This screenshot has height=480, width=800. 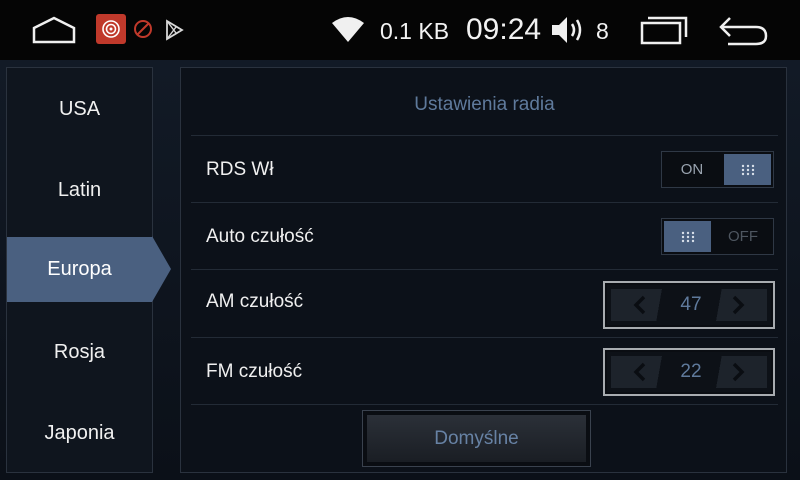 I want to click on fm-decrease-button, so click(x=640, y=372).